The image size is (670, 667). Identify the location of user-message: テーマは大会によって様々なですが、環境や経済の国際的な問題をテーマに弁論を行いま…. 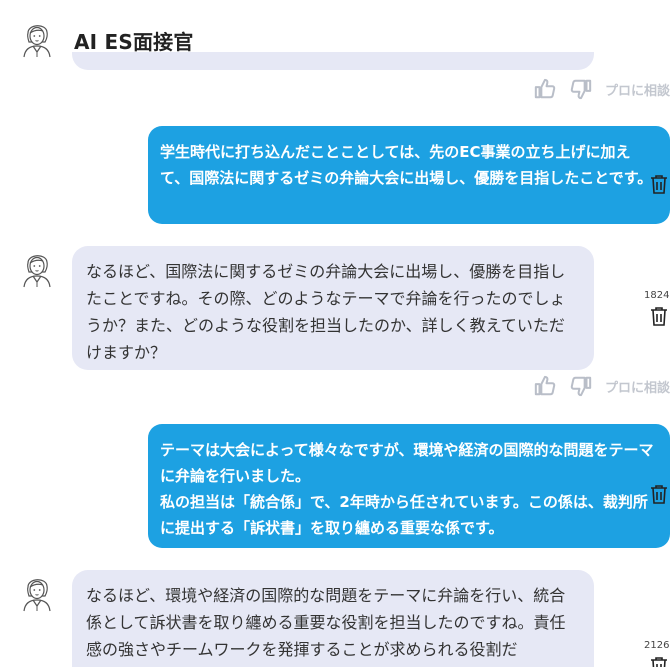
(409, 486).